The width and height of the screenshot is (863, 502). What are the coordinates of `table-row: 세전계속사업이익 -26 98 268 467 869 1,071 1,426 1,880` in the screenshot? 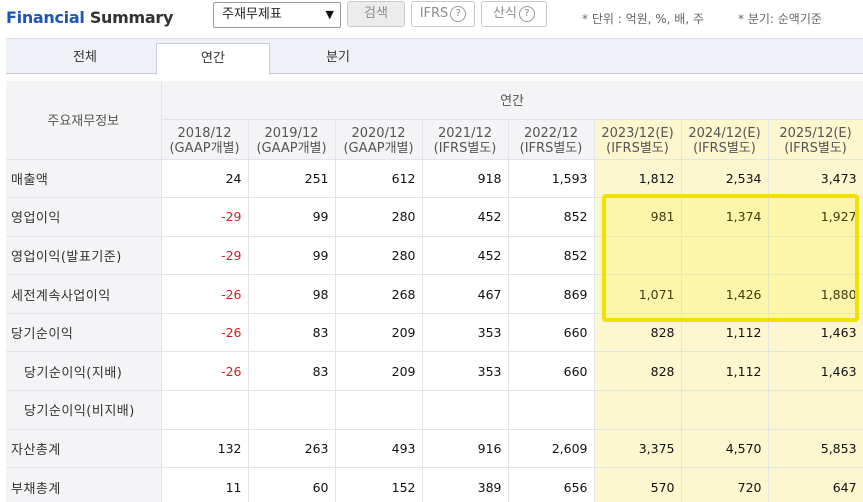 It's located at (434, 294).